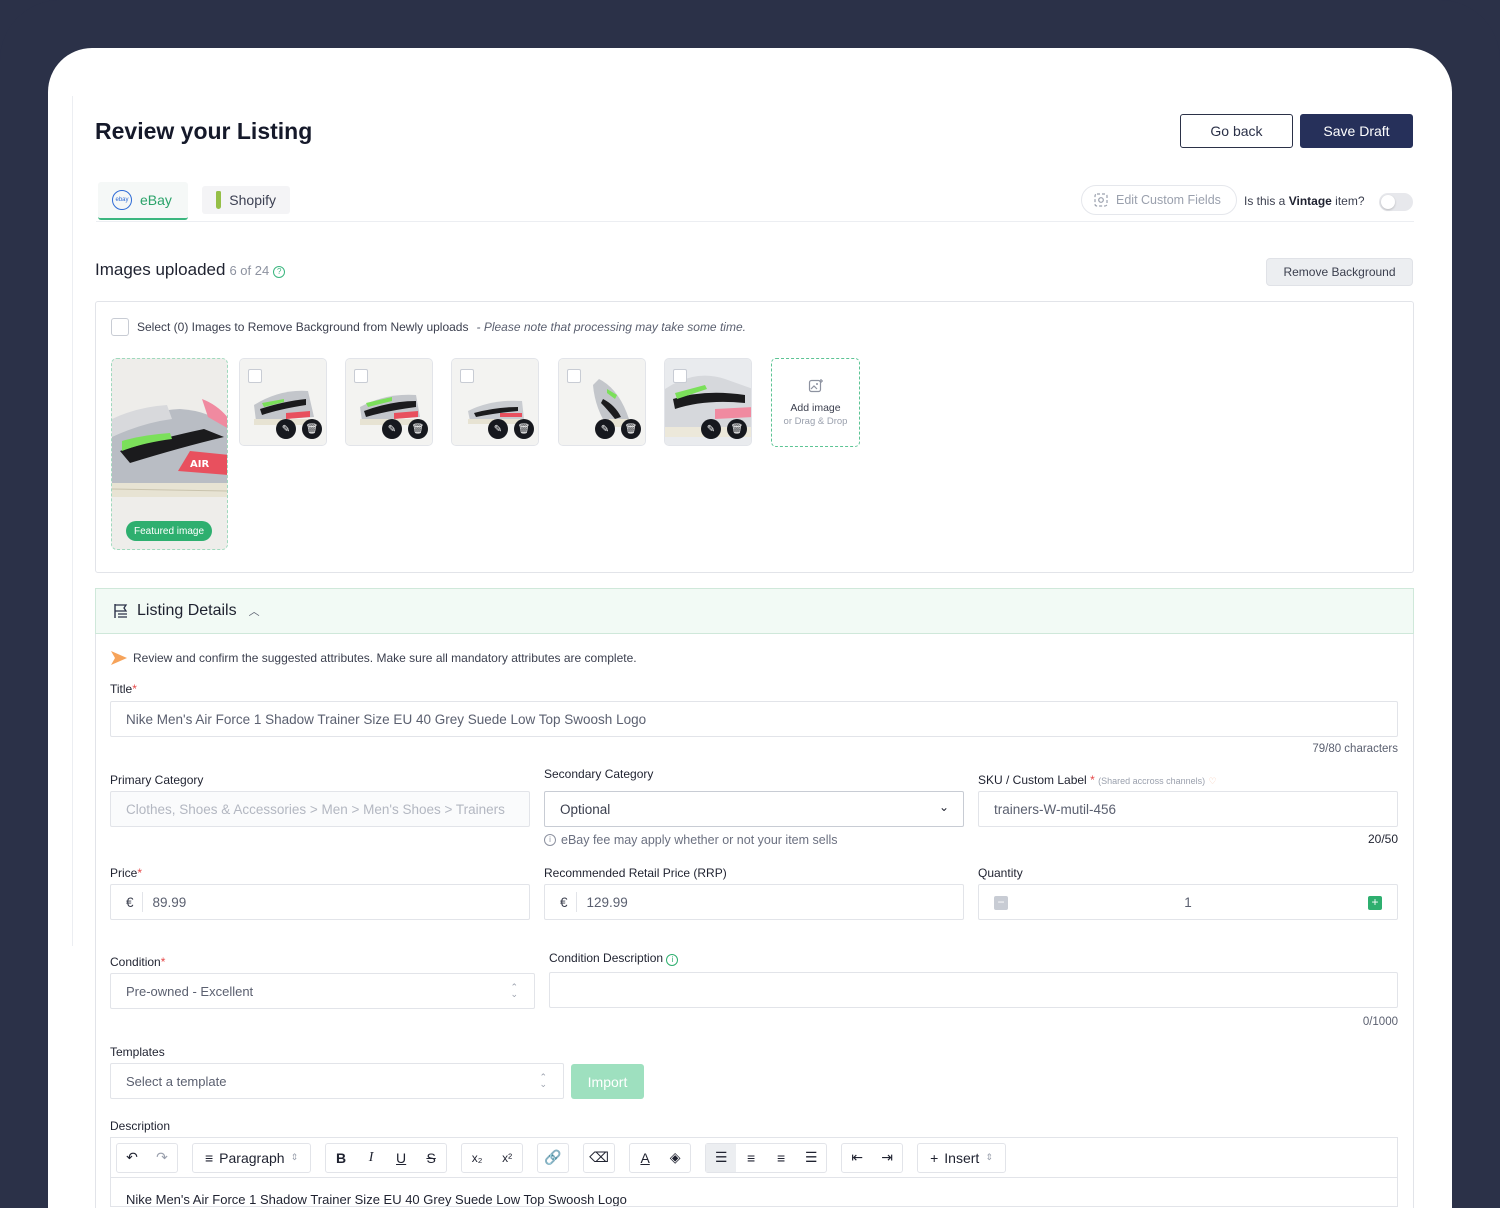  Describe the element at coordinates (283, 402) in the screenshot. I see `image-thumb-1: ✎ 🗑` at that location.